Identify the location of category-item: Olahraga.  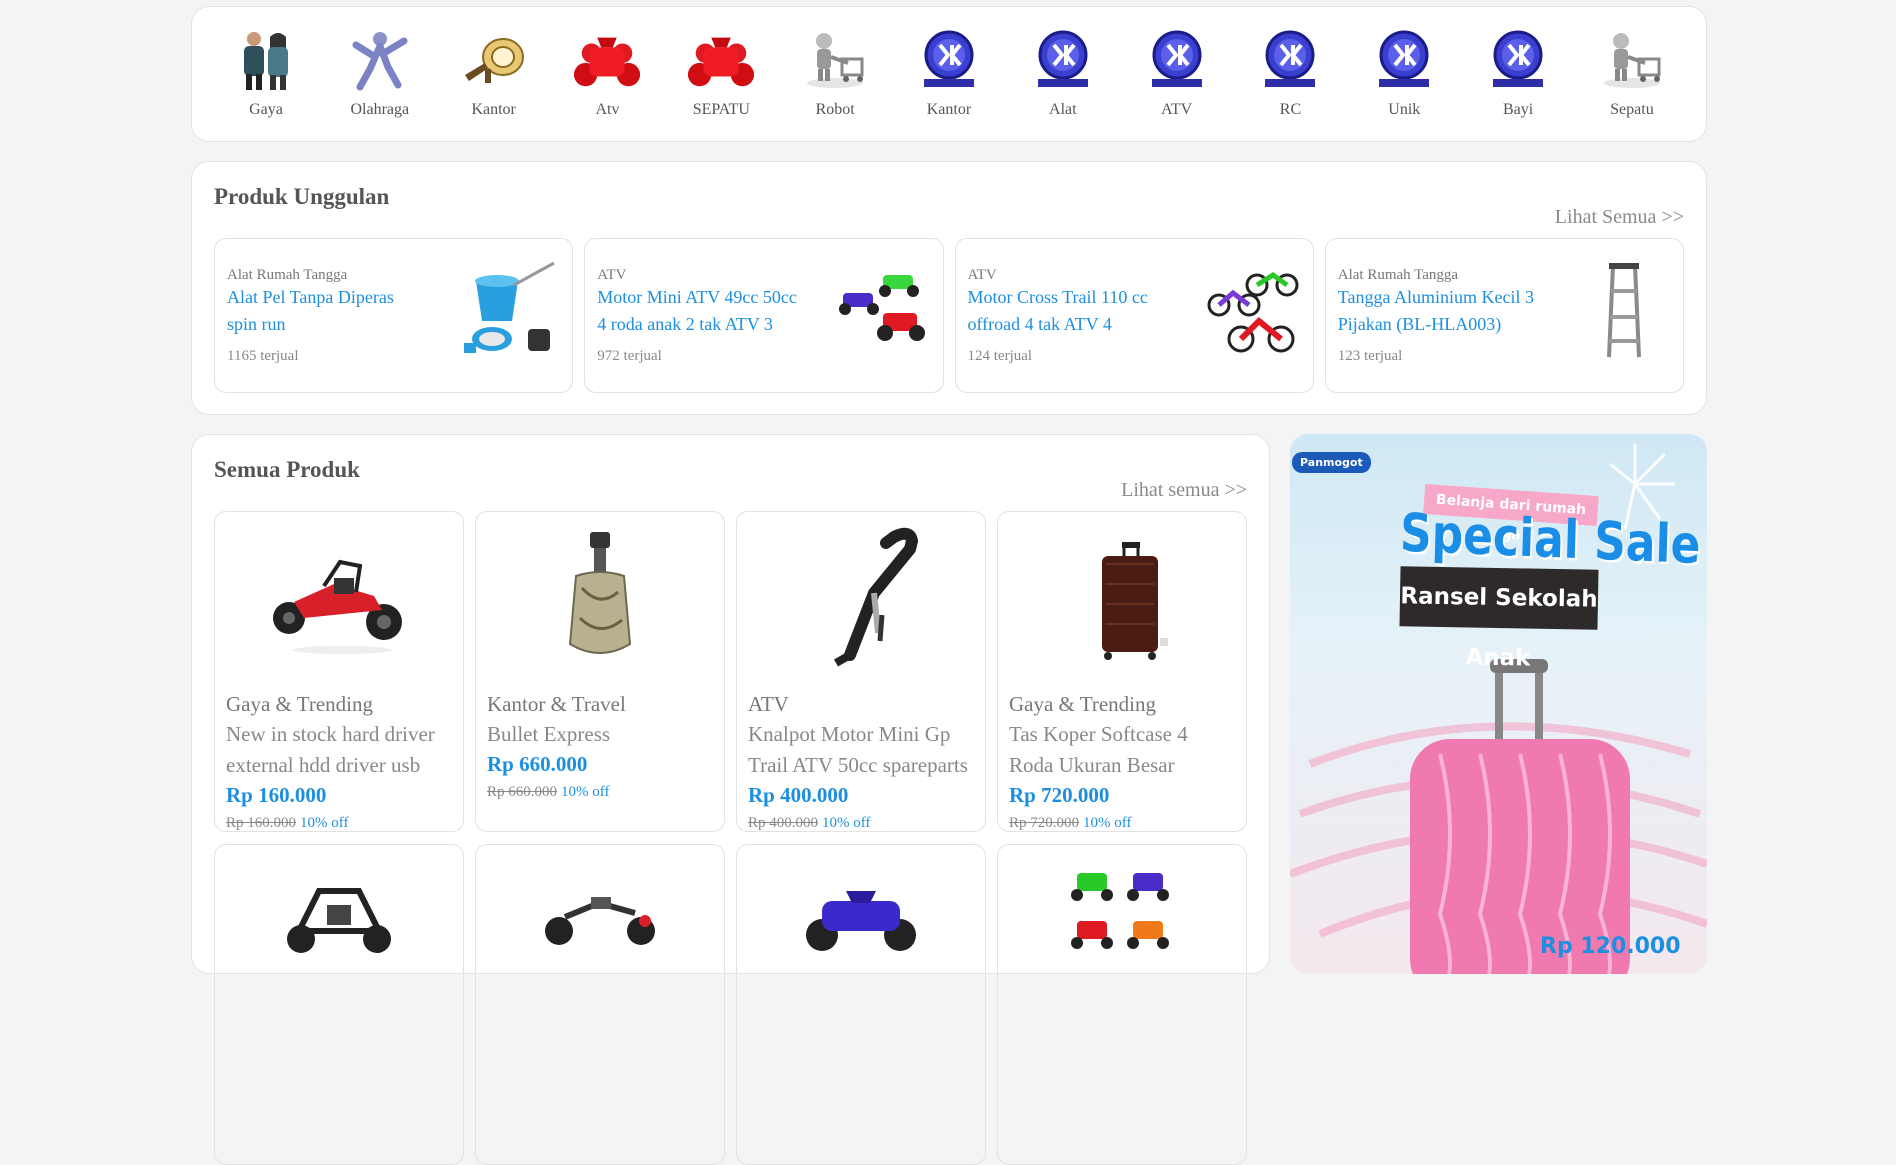
(380, 72).